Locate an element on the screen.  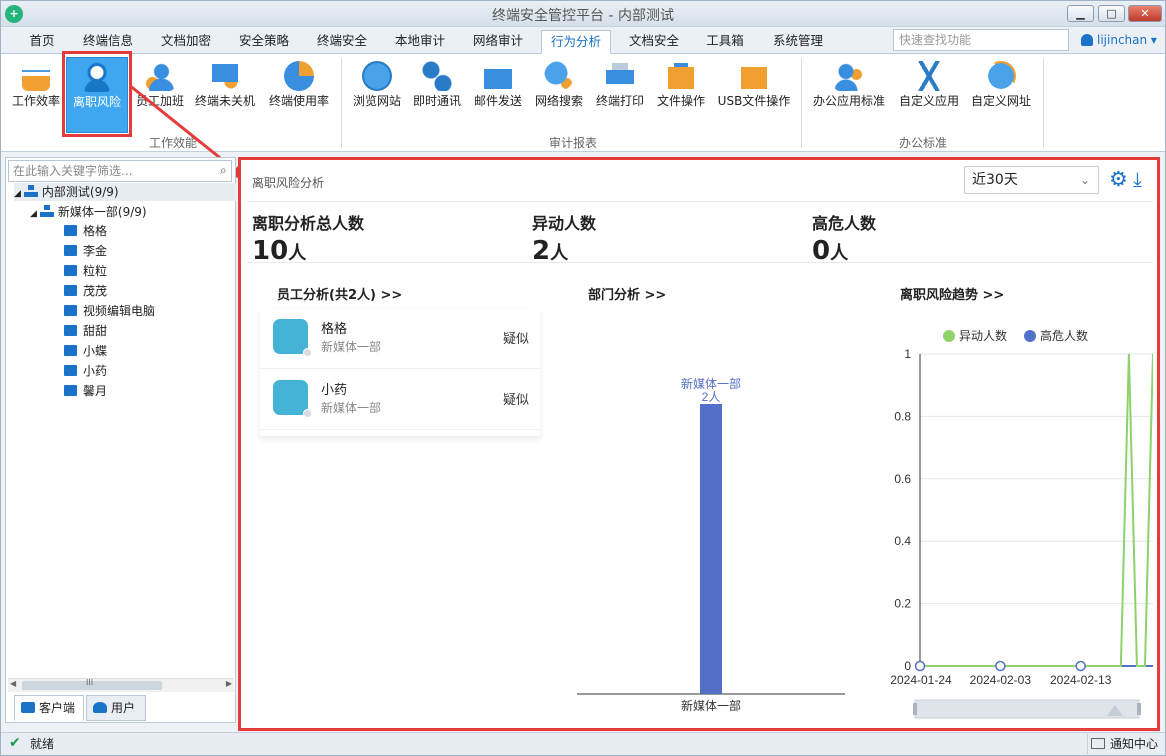
ribbon-mail: 邮件发送 is located at coordinates (498, 89).